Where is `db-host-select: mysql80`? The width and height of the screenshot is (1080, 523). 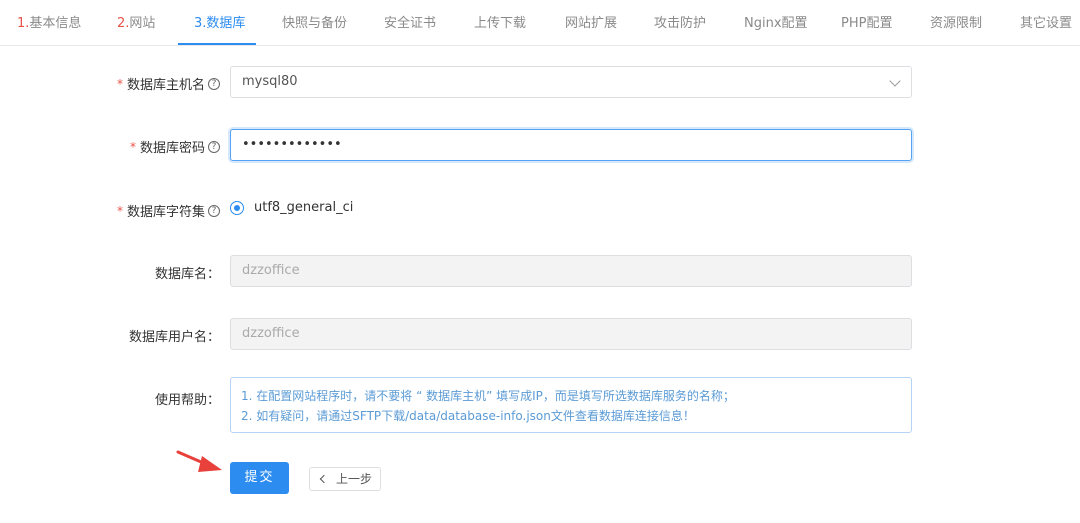
db-host-select: mysql80 is located at coordinates (571, 82).